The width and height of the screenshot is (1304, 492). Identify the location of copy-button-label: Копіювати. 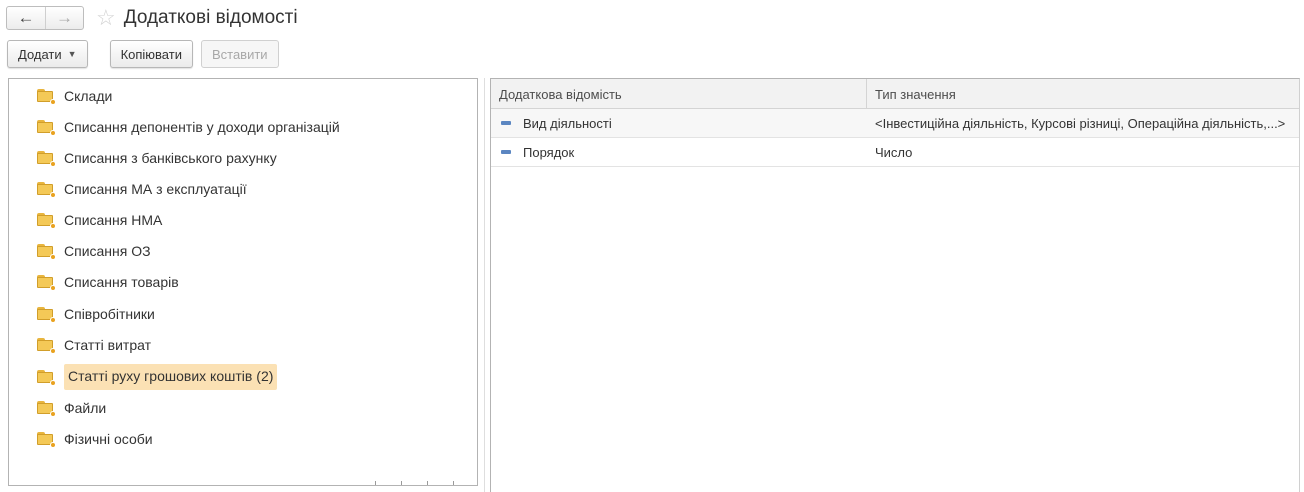
(151, 54).